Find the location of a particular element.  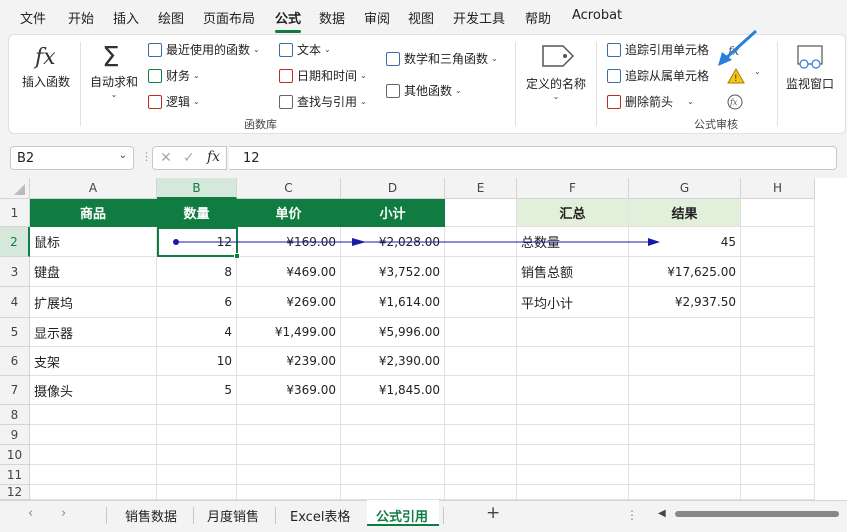

table-cell: 扩展坞 is located at coordinates (93, 302).